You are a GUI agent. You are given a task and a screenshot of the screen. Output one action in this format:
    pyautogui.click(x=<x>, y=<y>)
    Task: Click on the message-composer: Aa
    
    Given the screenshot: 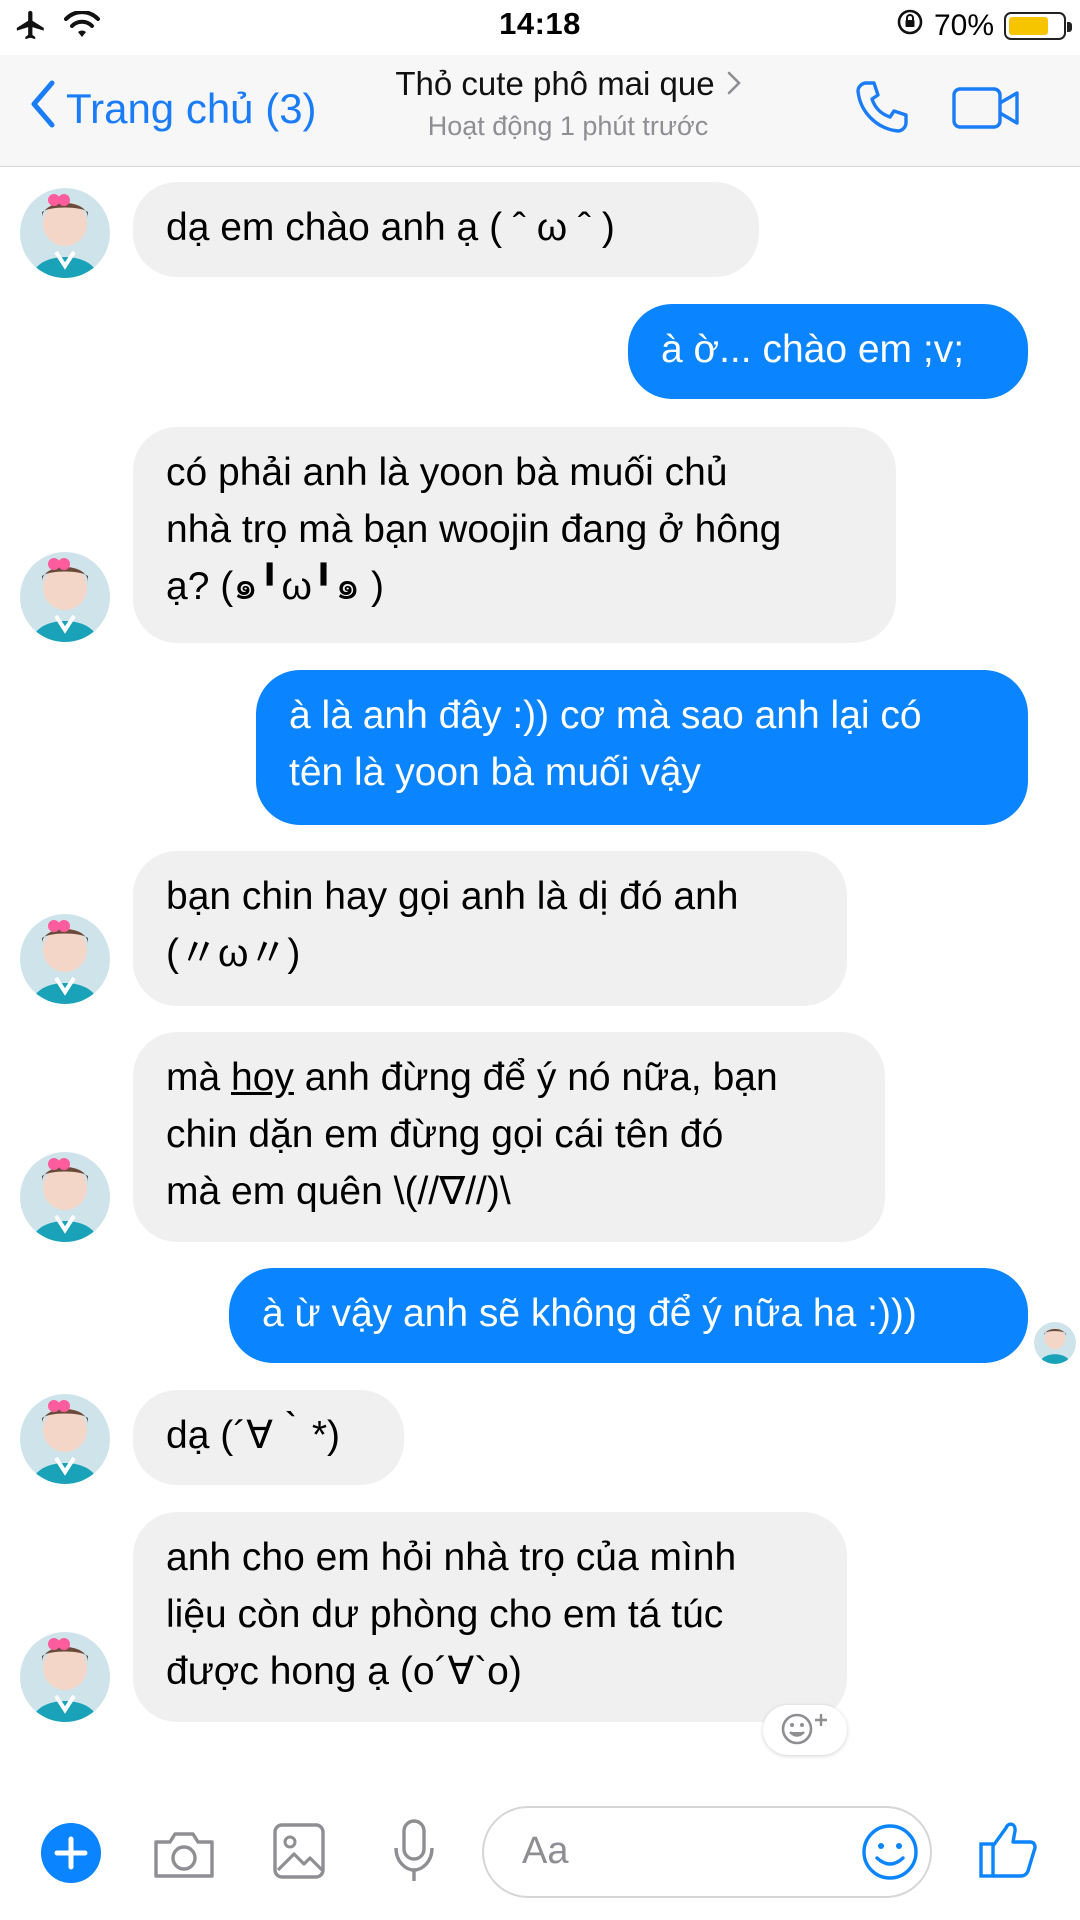 What is the action you would take?
    pyautogui.click(x=540, y=1855)
    